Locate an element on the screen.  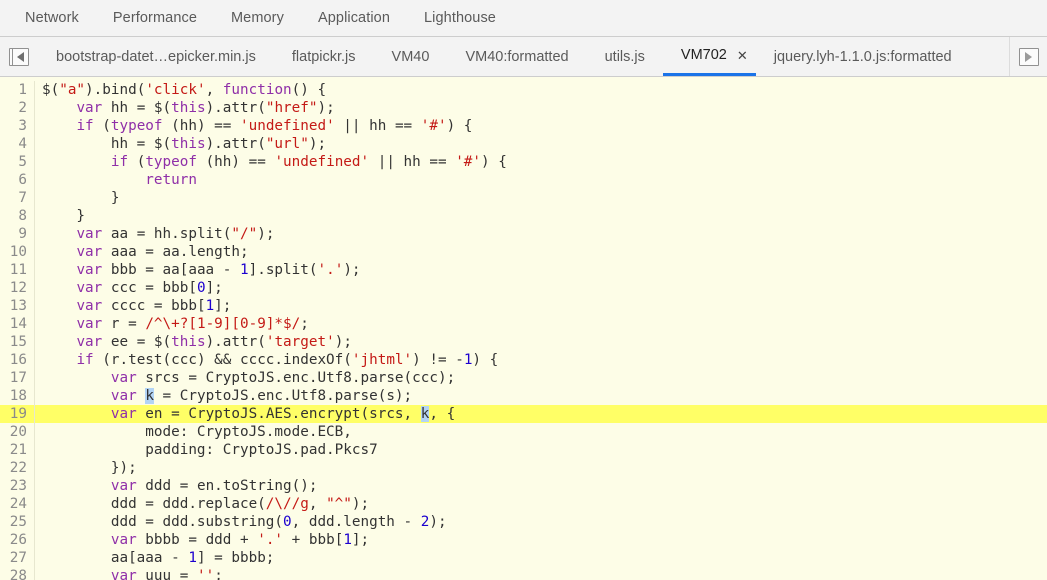
token-str: '#' is located at coordinates (433, 126).